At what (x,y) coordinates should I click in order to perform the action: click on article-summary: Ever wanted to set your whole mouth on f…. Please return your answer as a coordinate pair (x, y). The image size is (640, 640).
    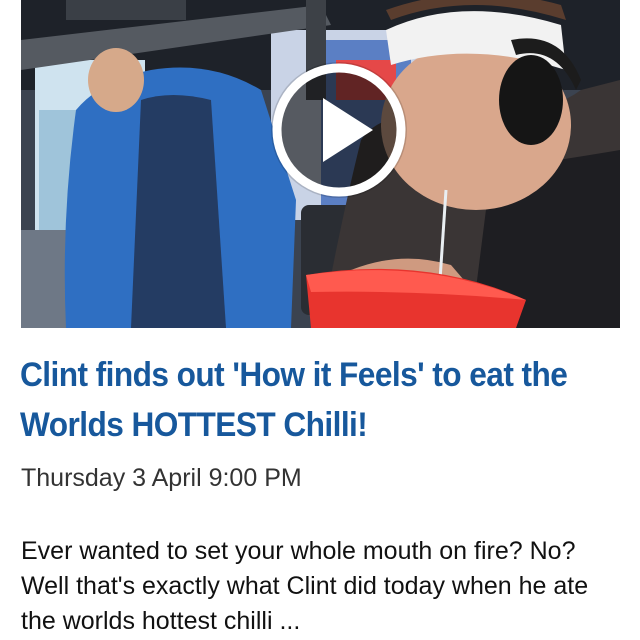
    Looking at the image, I should click on (305, 586).